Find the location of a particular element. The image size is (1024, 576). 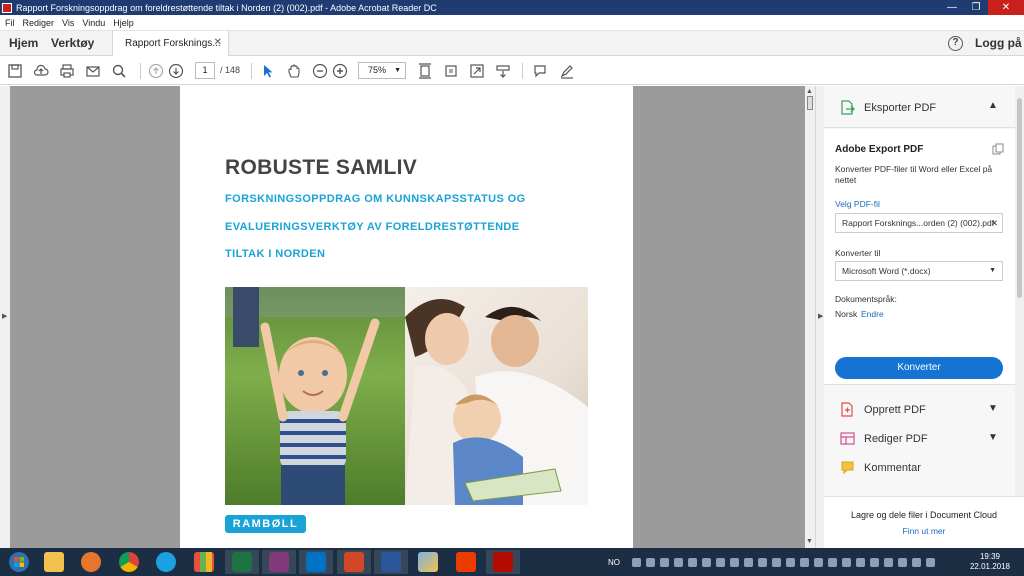

clear-icon: ✕ is located at coordinates (994, 223).